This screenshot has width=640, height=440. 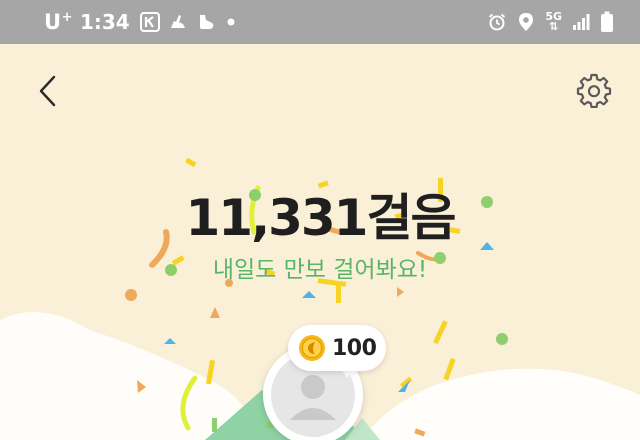 What do you see at coordinates (526, 22) in the screenshot?
I see `location-pin-icon` at bounding box center [526, 22].